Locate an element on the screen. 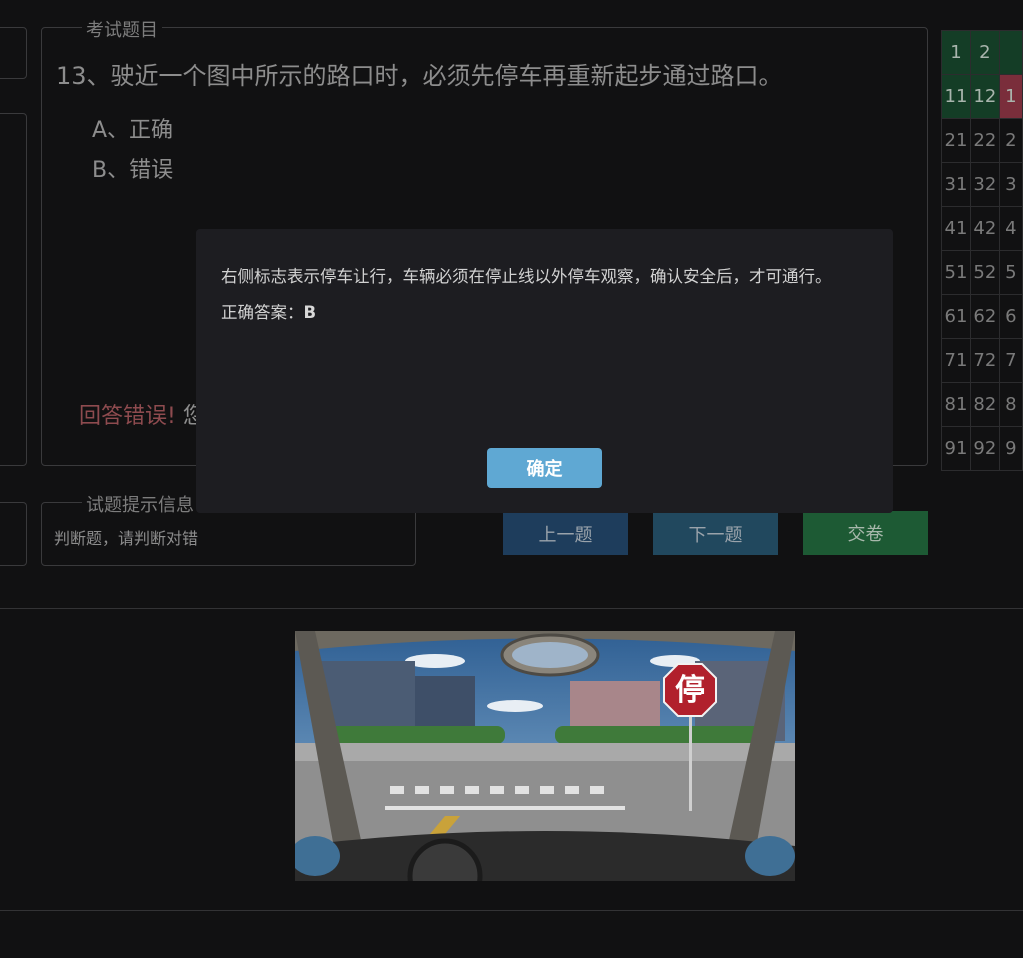 The width and height of the screenshot is (1023, 958). answer-grid-cell: 5 is located at coordinates (1010, 272).